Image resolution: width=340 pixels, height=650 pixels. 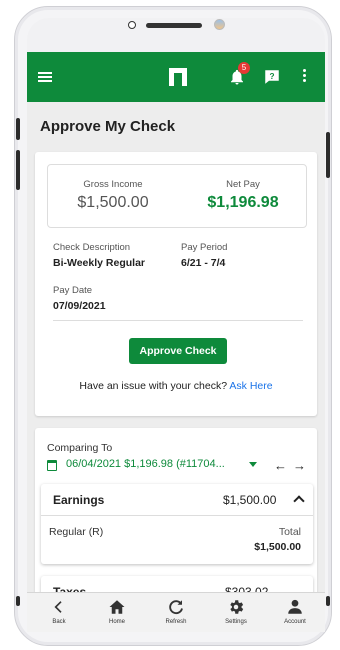 What do you see at coordinates (328, 155) in the screenshot?
I see `power-button` at bounding box center [328, 155].